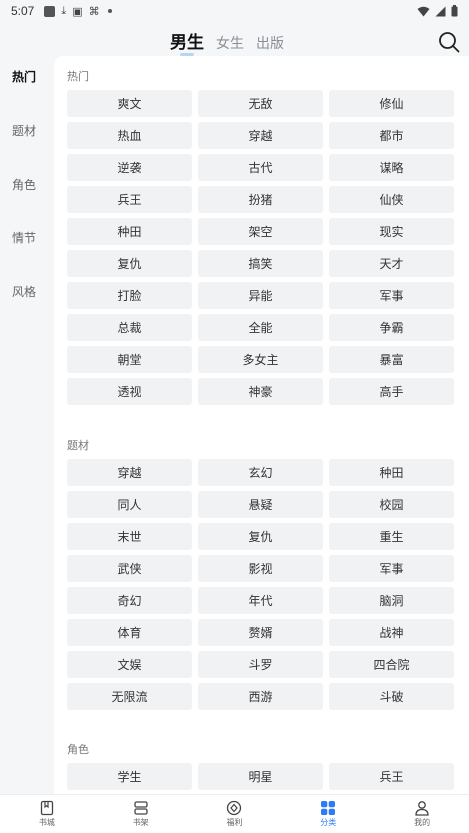 The height and width of the screenshot is (833, 469). What do you see at coordinates (129, 568) in the screenshot?
I see `category-tag: 武侠` at bounding box center [129, 568].